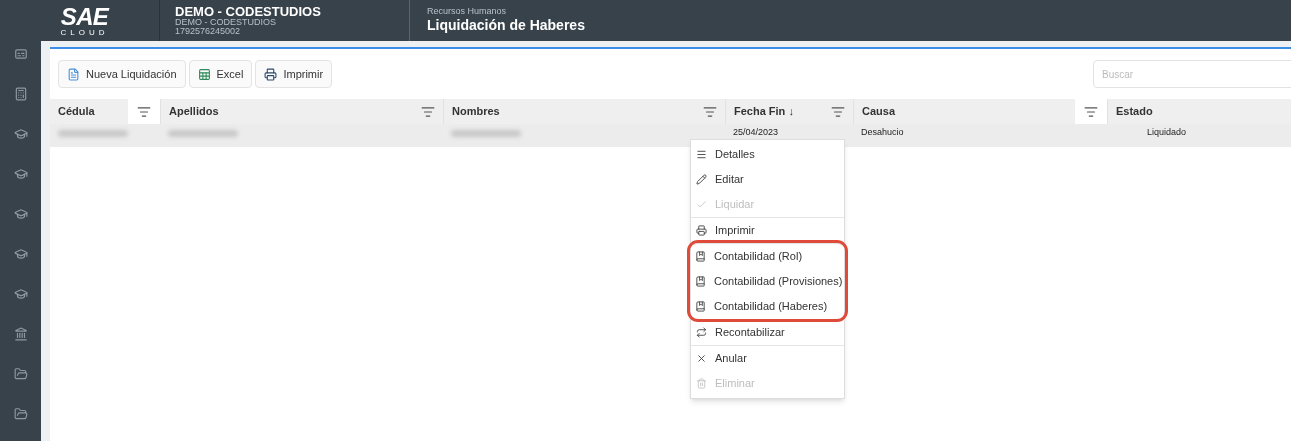 This screenshot has height=441, width=1291. What do you see at coordinates (701, 179) in the screenshot?
I see `pencil-icon` at bounding box center [701, 179].